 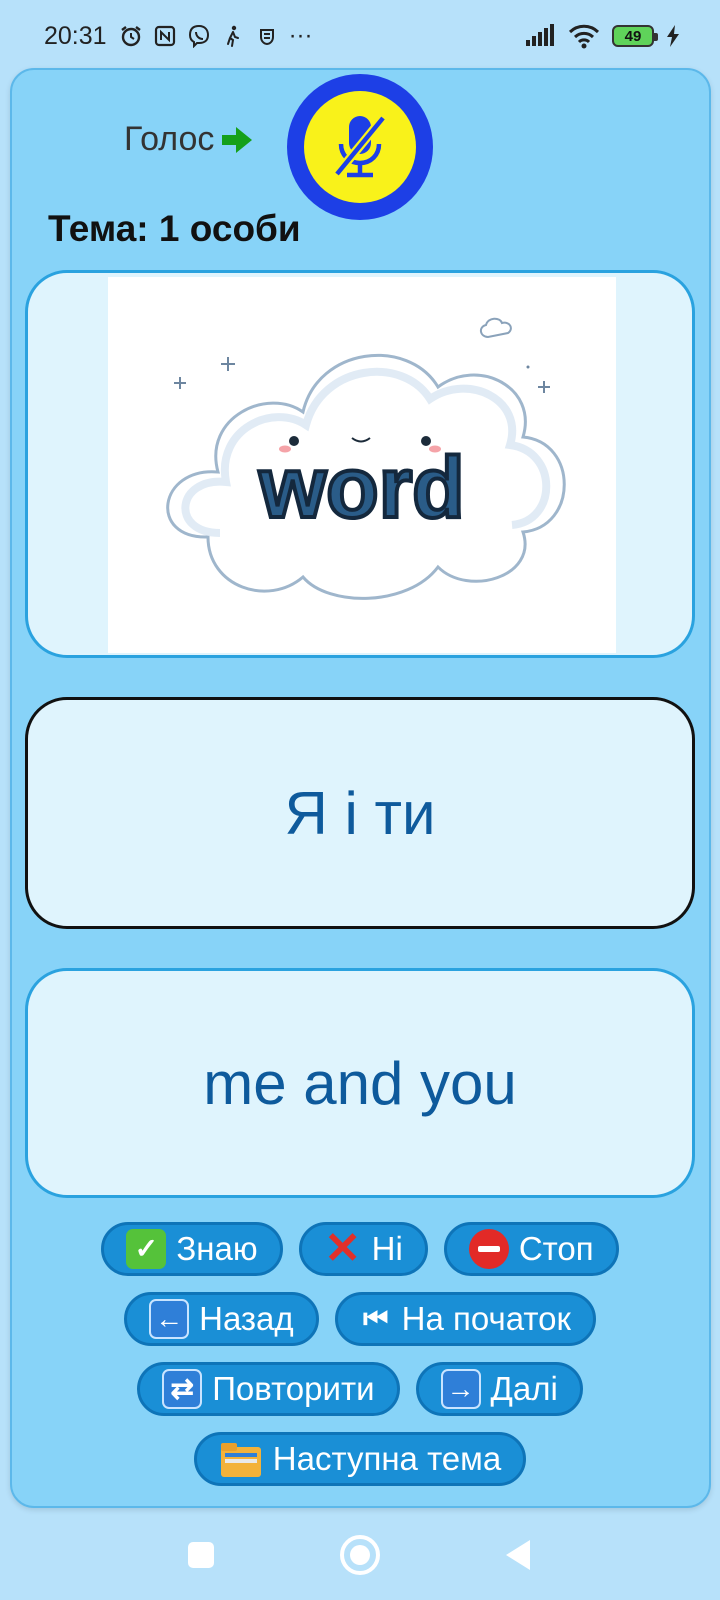 I want to click on back-button-label: Назад, so click(x=246, y=1318).